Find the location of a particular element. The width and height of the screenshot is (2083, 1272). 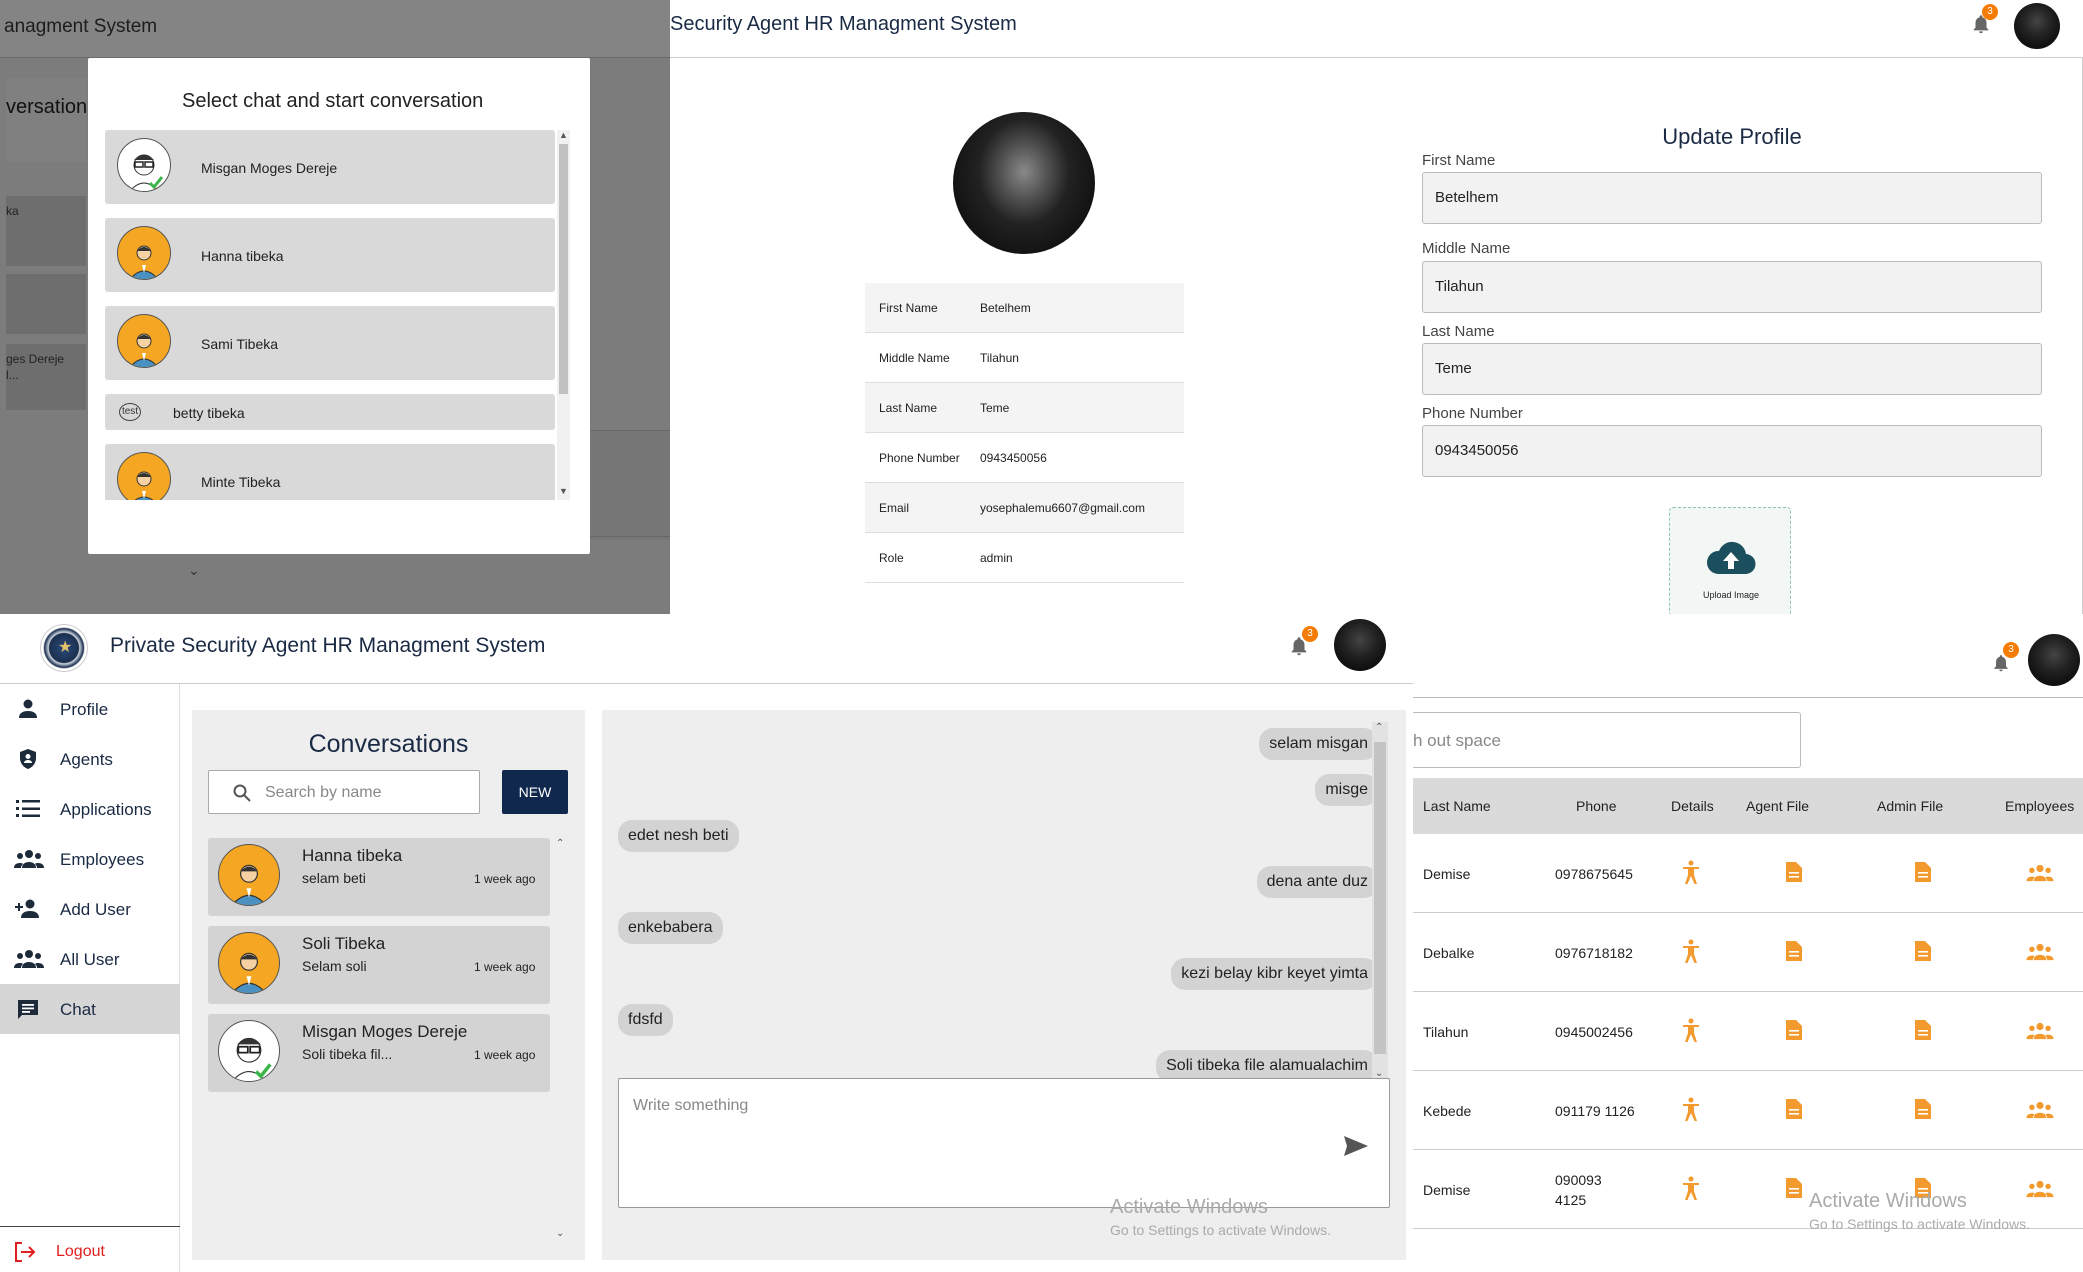

chat-select-item: Hanna tibeka is located at coordinates (330, 255).